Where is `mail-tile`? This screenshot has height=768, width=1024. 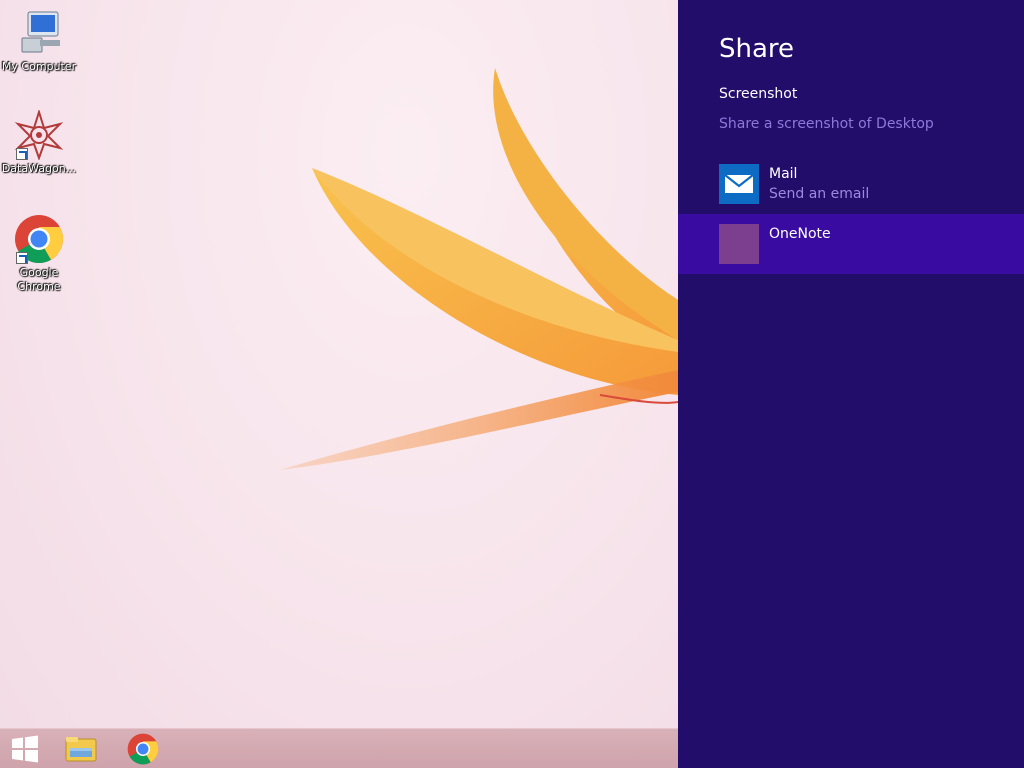
mail-tile is located at coordinates (739, 184).